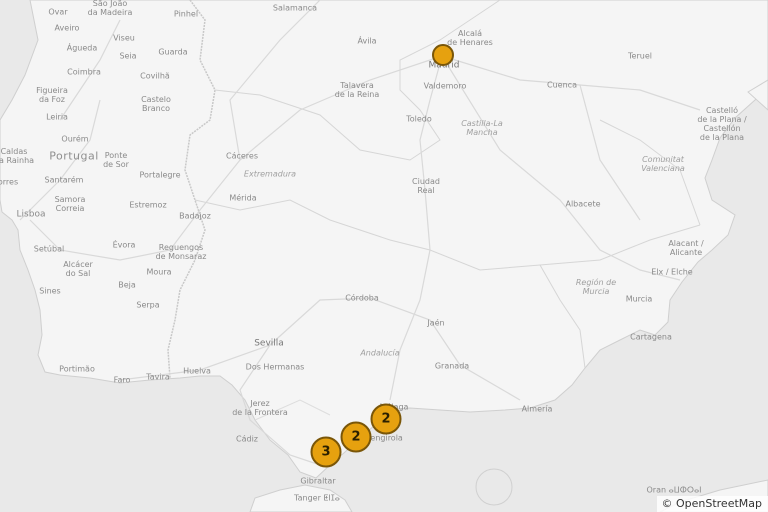 This screenshot has width=768, height=512. What do you see at coordinates (148, 305) in the screenshot?
I see `label-serpa: Serpa` at bounding box center [148, 305].